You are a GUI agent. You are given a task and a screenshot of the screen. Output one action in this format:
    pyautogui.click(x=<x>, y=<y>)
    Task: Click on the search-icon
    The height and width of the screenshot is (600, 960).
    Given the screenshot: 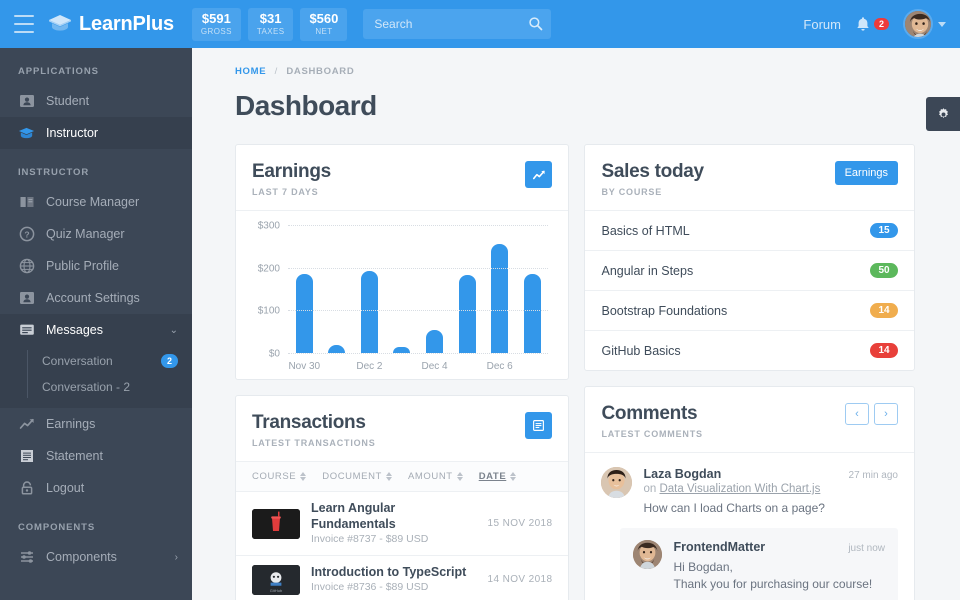 What is the action you would take?
    pyautogui.click(x=535, y=23)
    